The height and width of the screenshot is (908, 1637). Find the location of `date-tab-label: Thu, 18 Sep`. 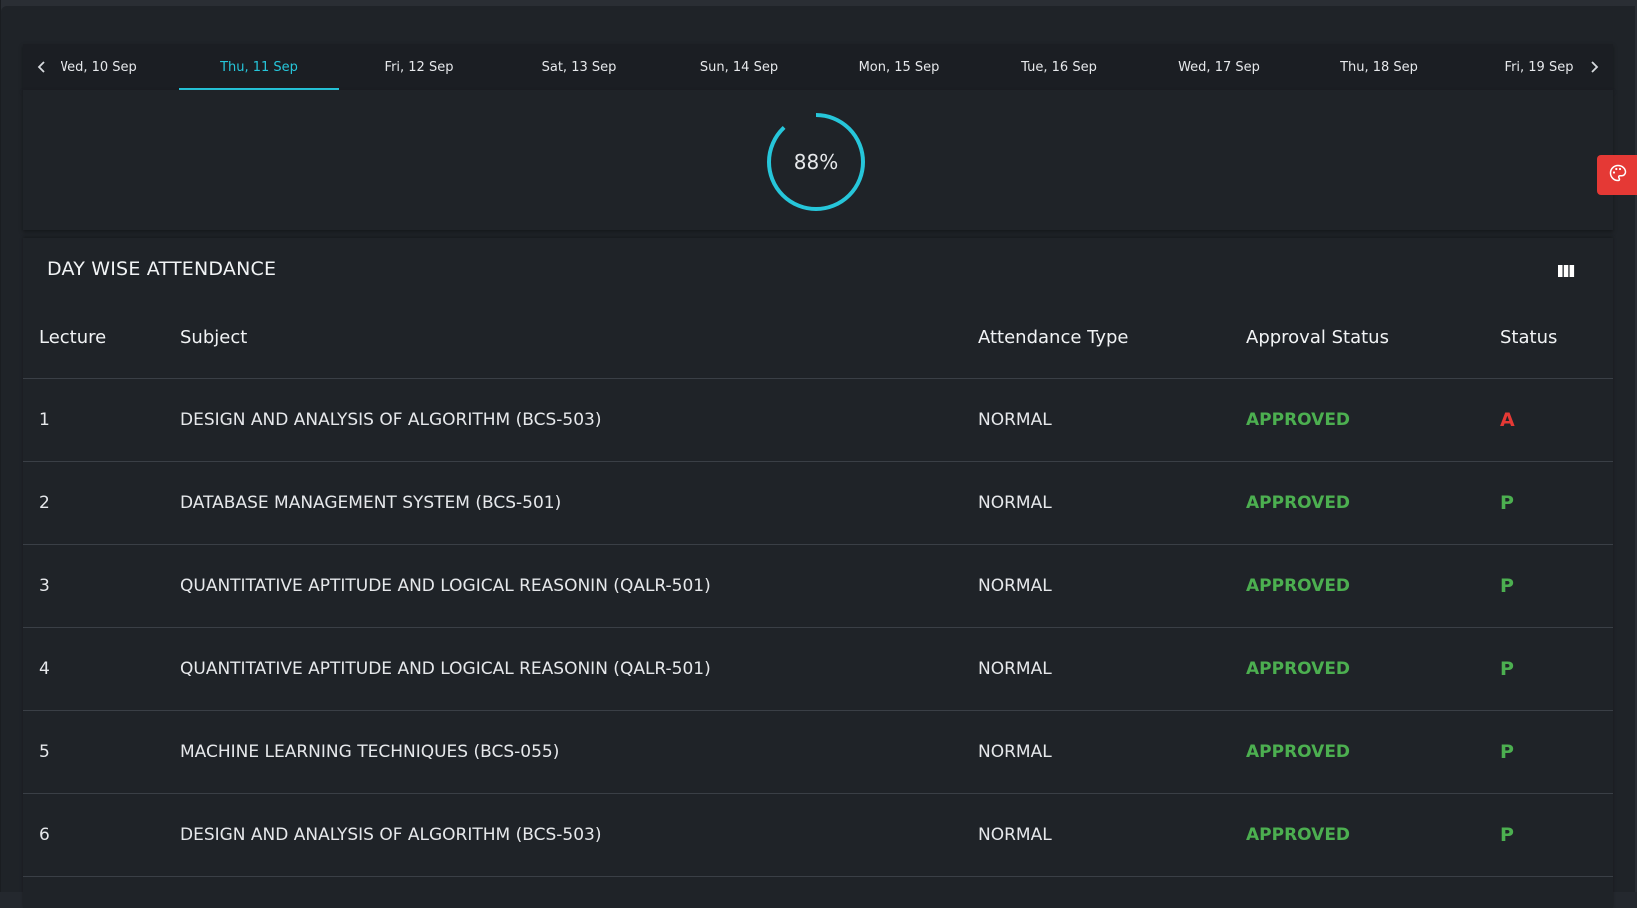

date-tab-label: Thu, 18 Sep is located at coordinates (1379, 67).